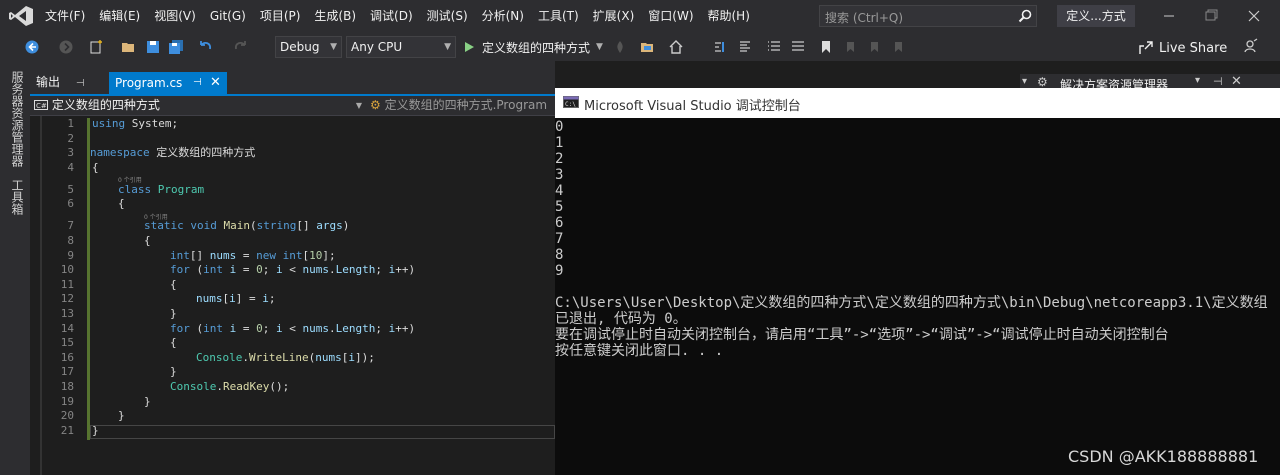 The image size is (1280, 475). I want to click on type-name: 定义数组的四种方式.Program, so click(466, 105).